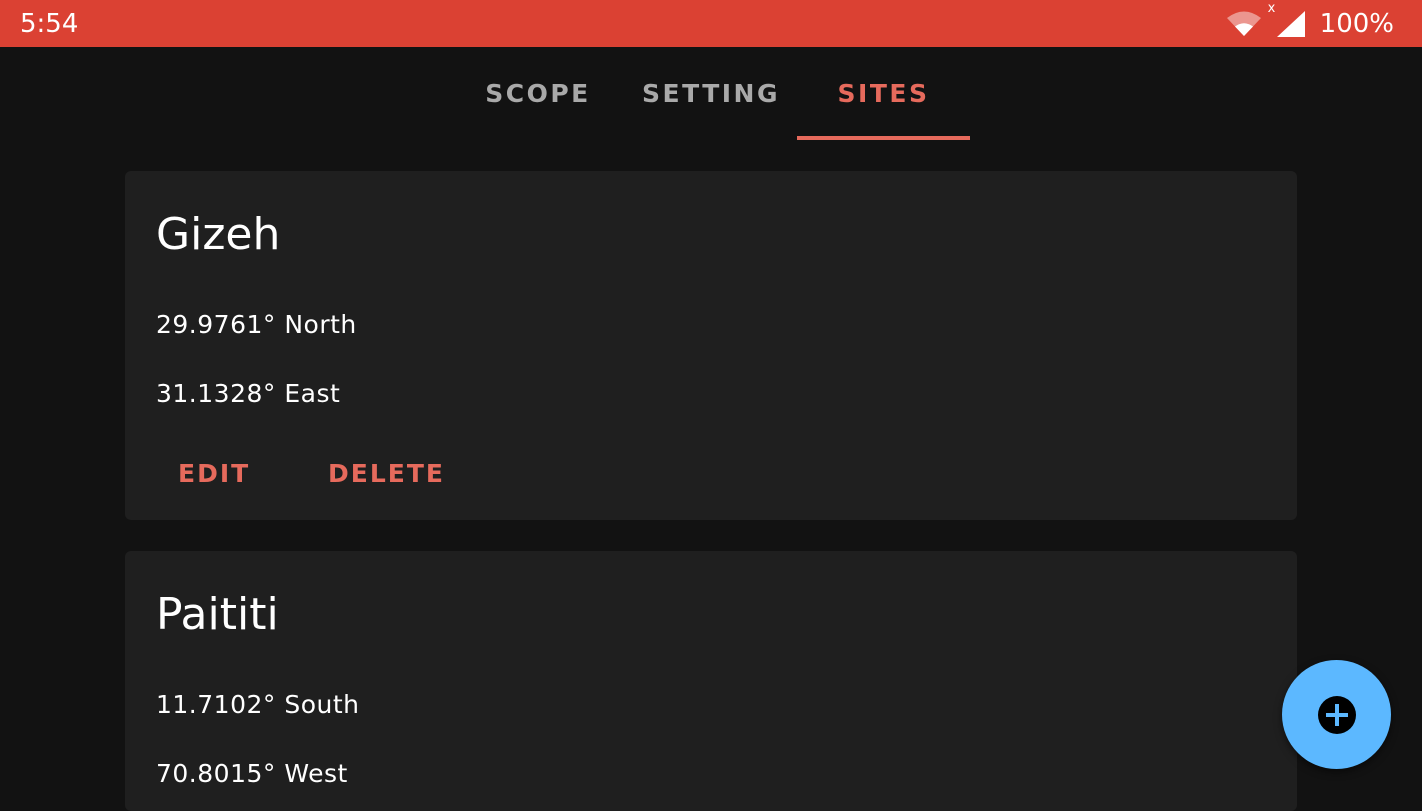 This screenshot has width=1422, height=811. What do you see at coordinates (256, 324) in the screenshot?
I see `site-latitude: 29.9761° North` at bounding box center [256, 324].